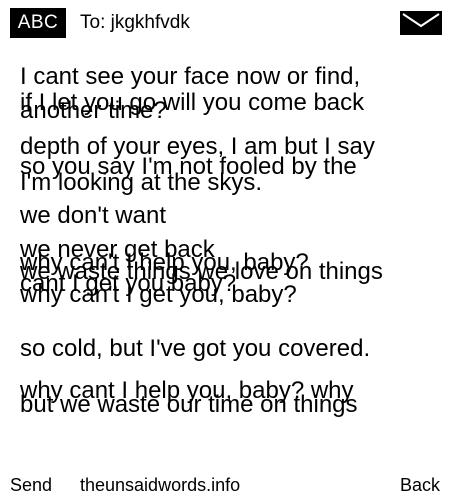 The width and height of the screenshot is (450, 500). I want to click on back-button: Back, so click(420, 485).